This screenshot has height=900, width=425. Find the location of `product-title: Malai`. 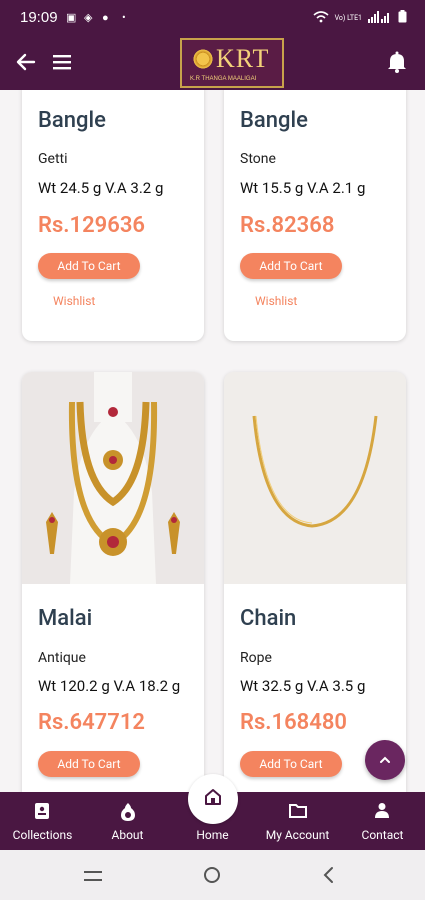

product-title: Malai is located at coordinates (65, 618).